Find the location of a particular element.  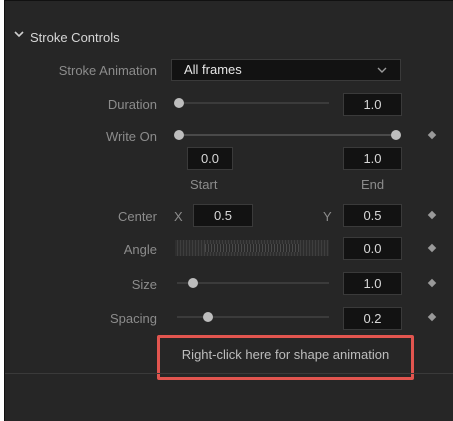

write-on-end-label: End is located at coordinates (373, 184).